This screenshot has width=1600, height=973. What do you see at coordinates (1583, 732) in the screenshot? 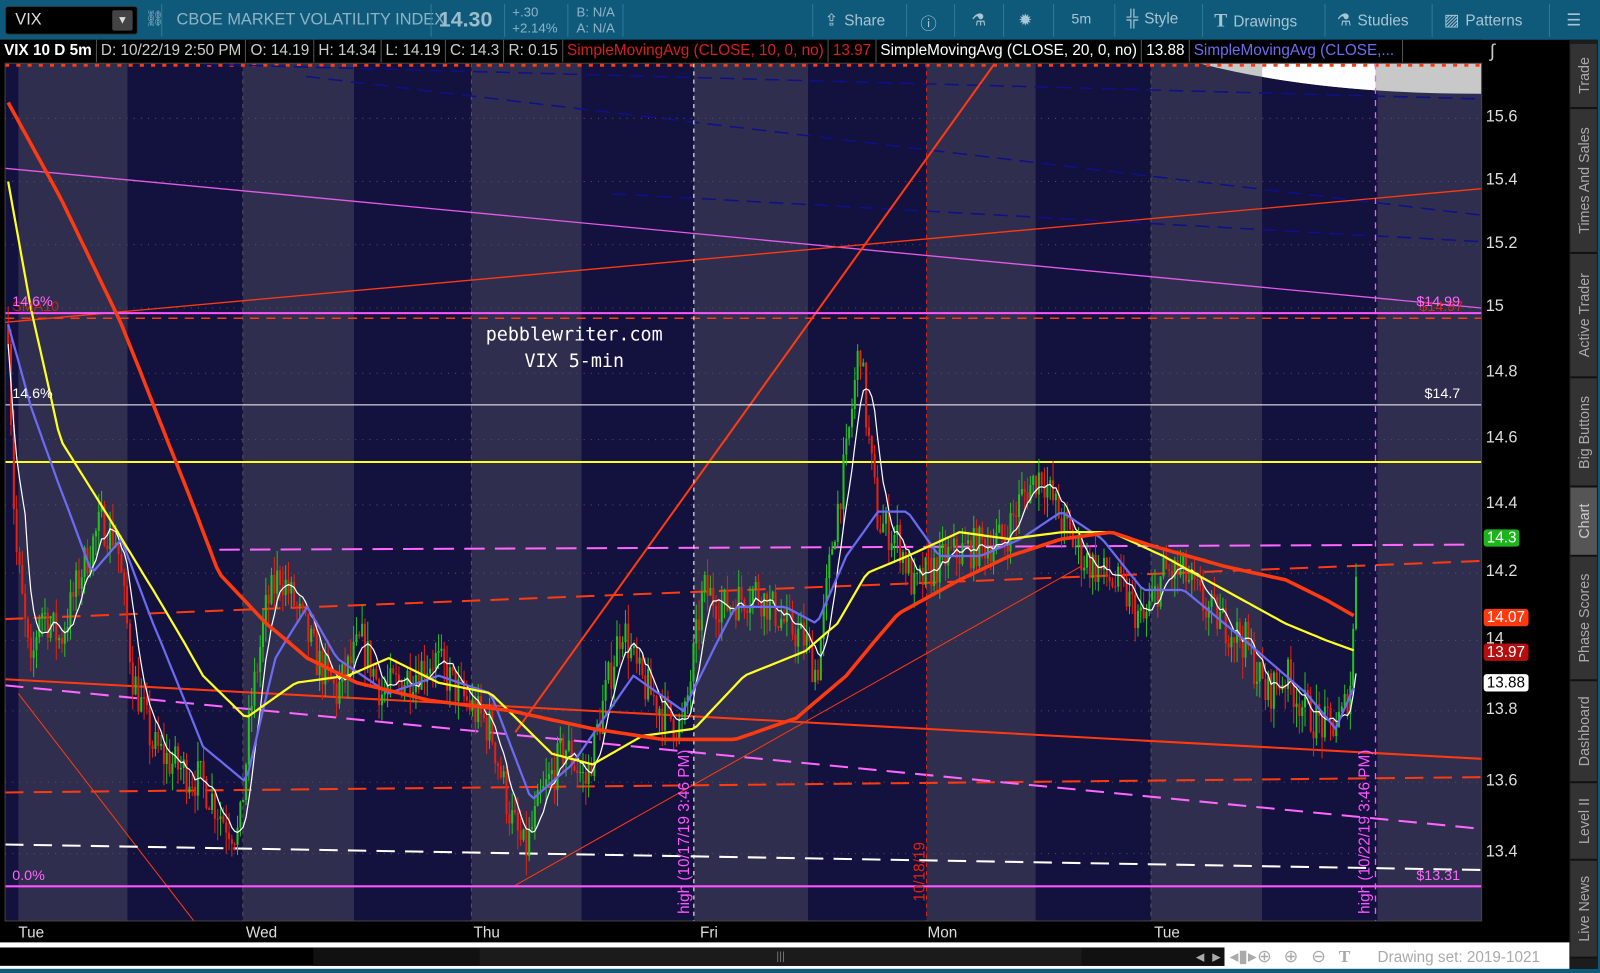
I see `tab-dashboard: Dashboard` at bounding box center [1583, 732].